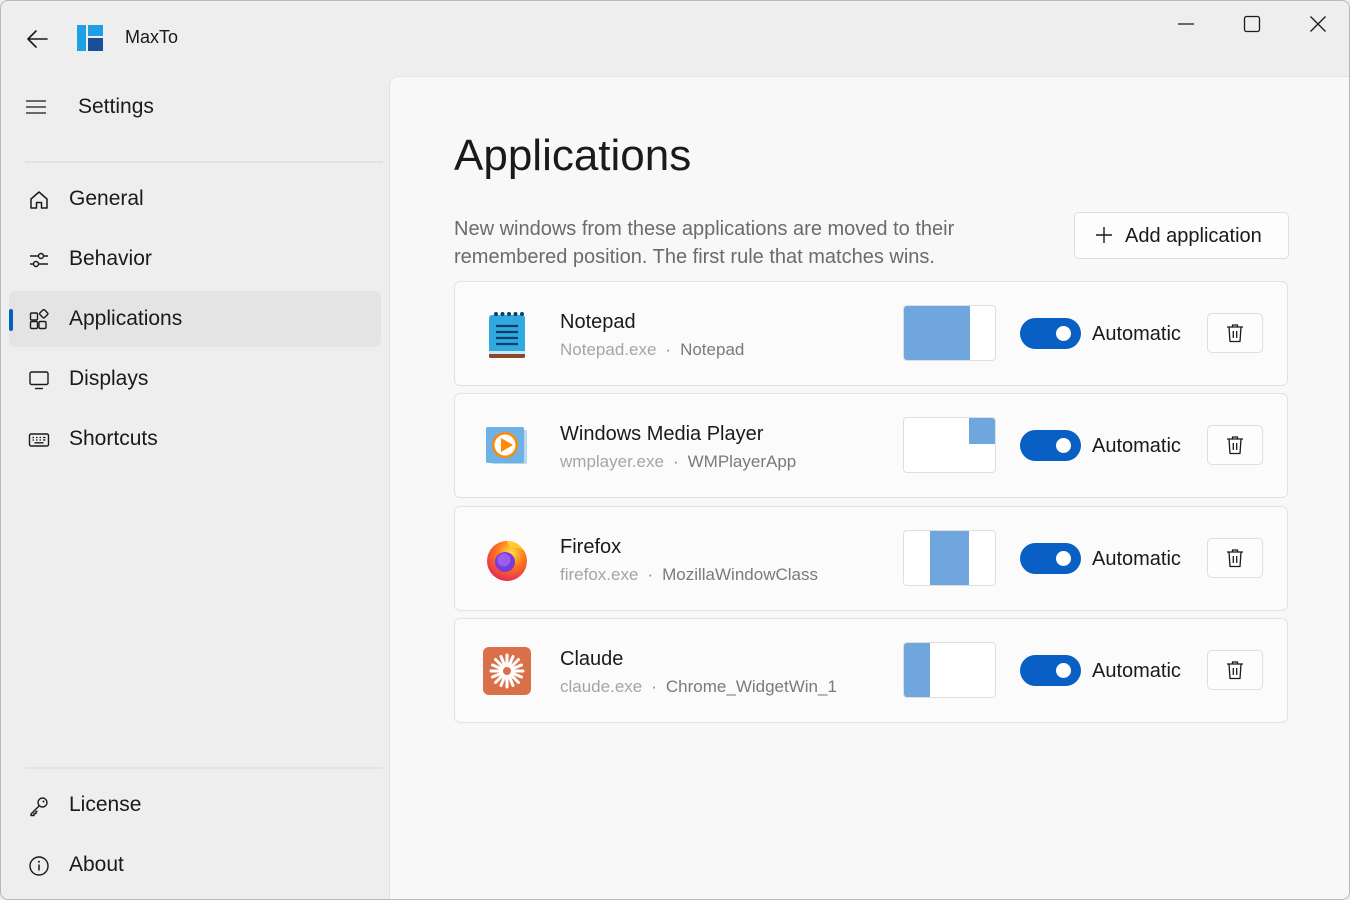 The width and height of the screenshot is (1350, 900). Describe the element at coordinates (195, 319) in the screenshot. I see `sidebar-item-applications: Applications` at that location.